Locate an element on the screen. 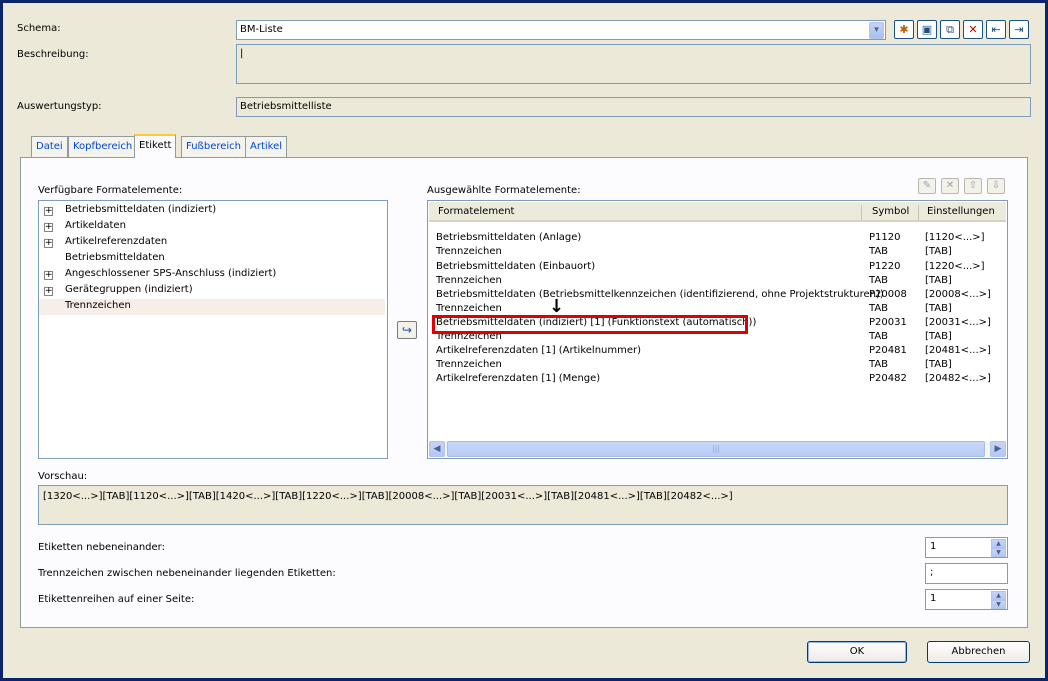 The width and height of the screenshot is (1048, 681). scroll-thumb: ||| is located at coordinates (716, 449).